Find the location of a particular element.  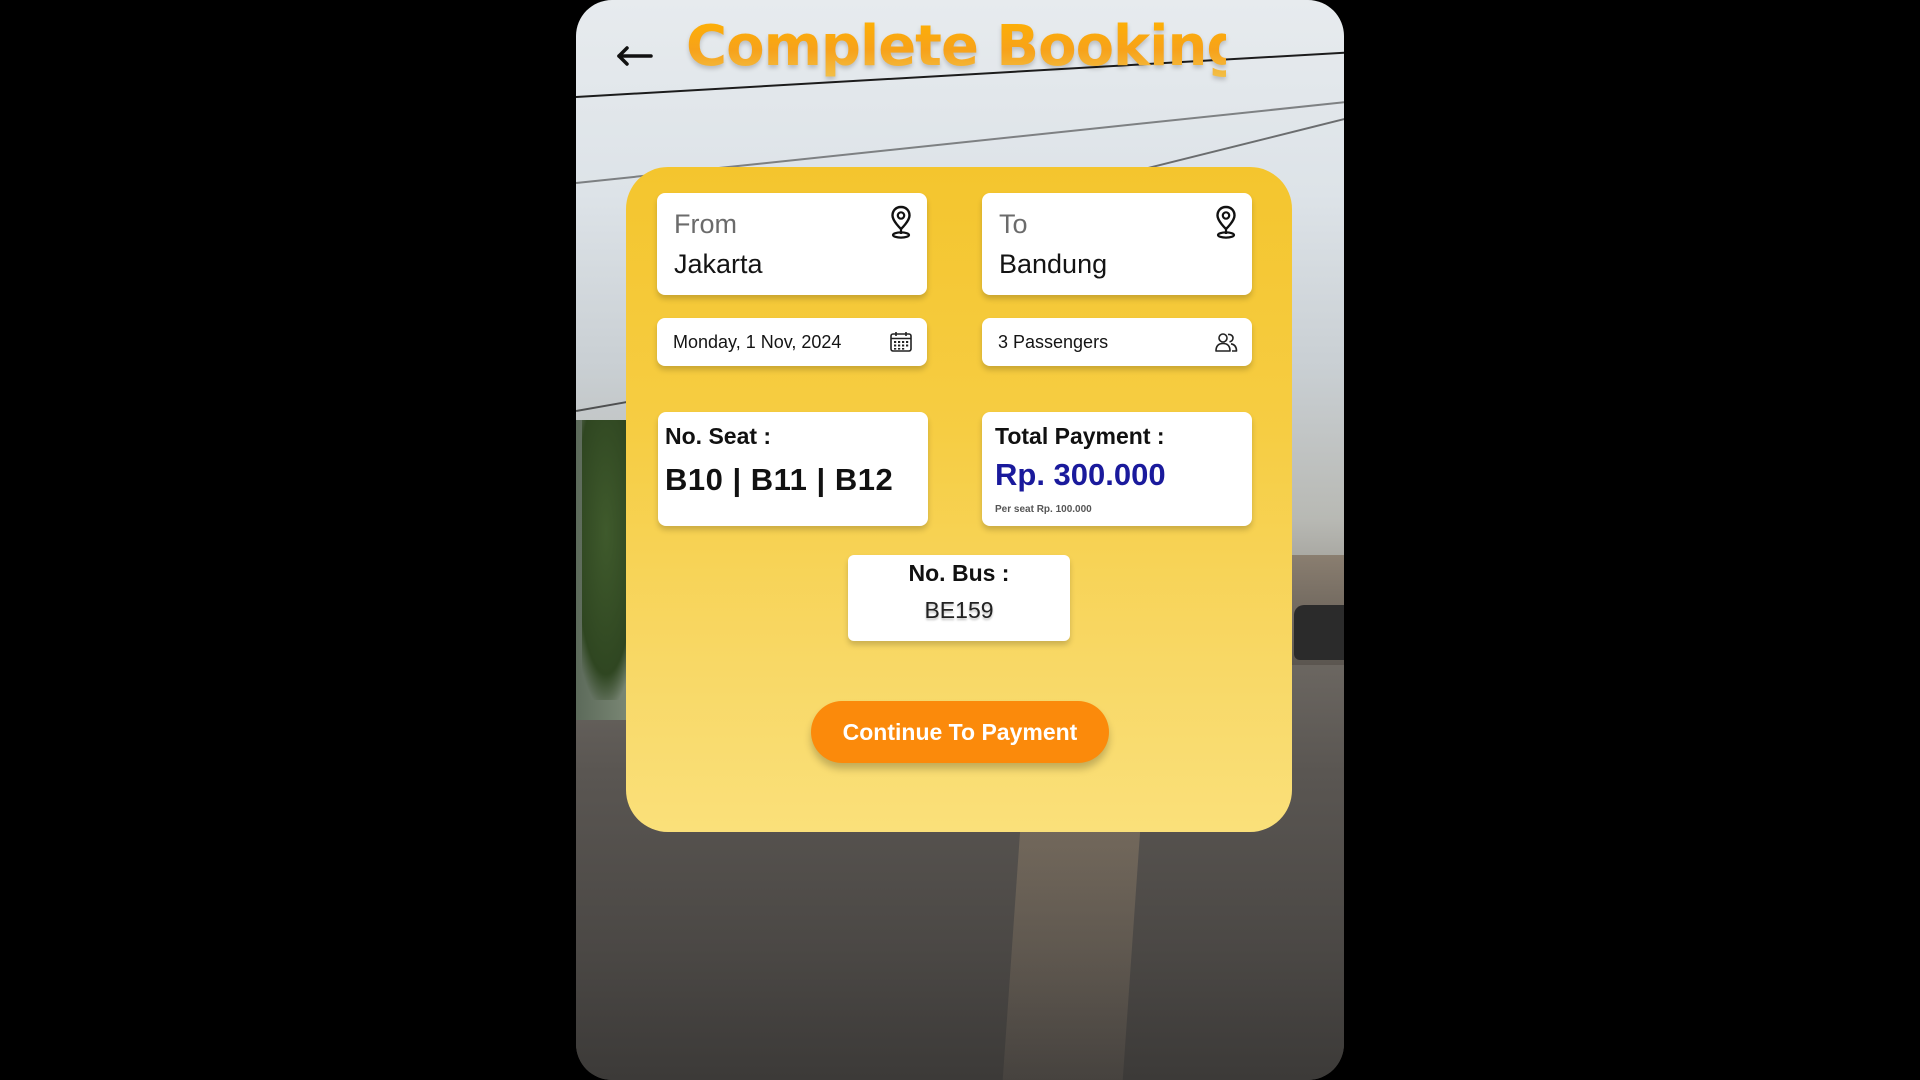

passengers-value: 3 Passengers is located at coordinates (1053, 342).